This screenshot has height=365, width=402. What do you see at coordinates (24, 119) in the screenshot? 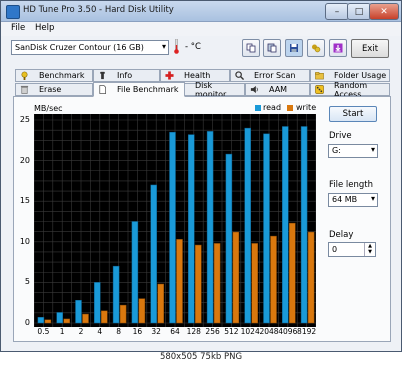
I see `y-tick-label: 25` at bounding box center [24, 119].